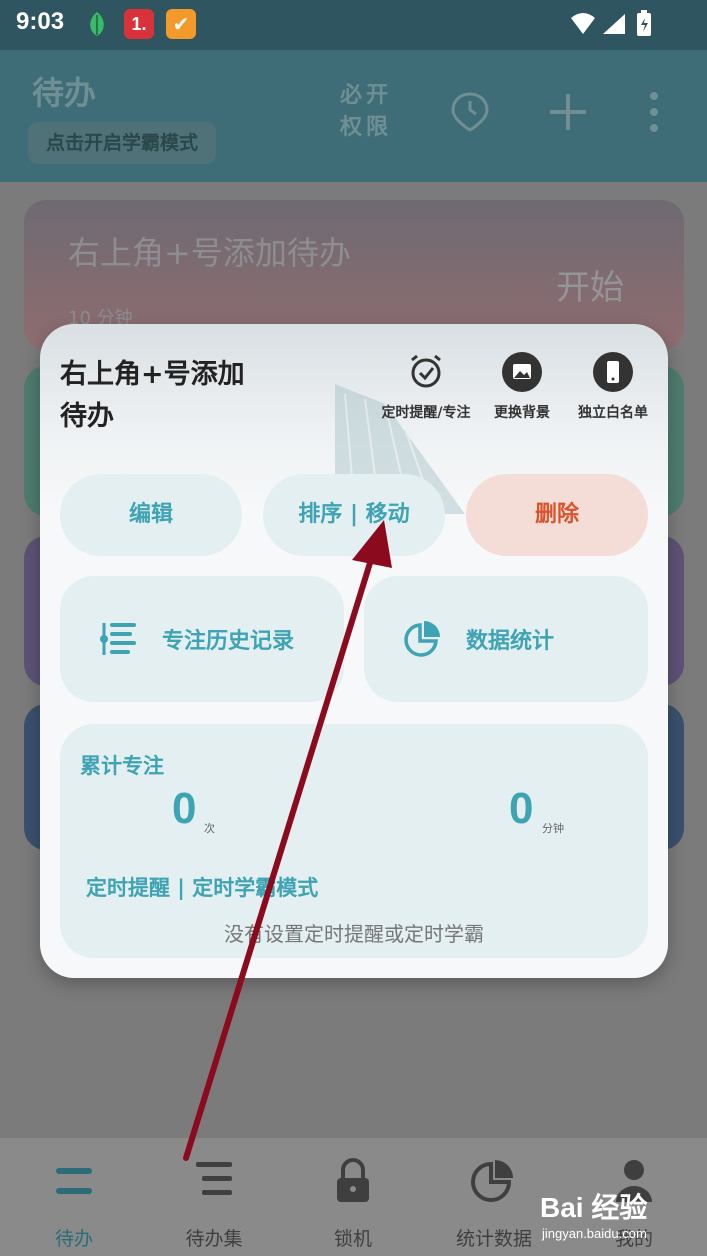 The height and width of the screenshot is (1256, 707). Describe the element at coordinates (613, 413) in the screenshot. I see `whitelist-label: 独立白名单` at that location.